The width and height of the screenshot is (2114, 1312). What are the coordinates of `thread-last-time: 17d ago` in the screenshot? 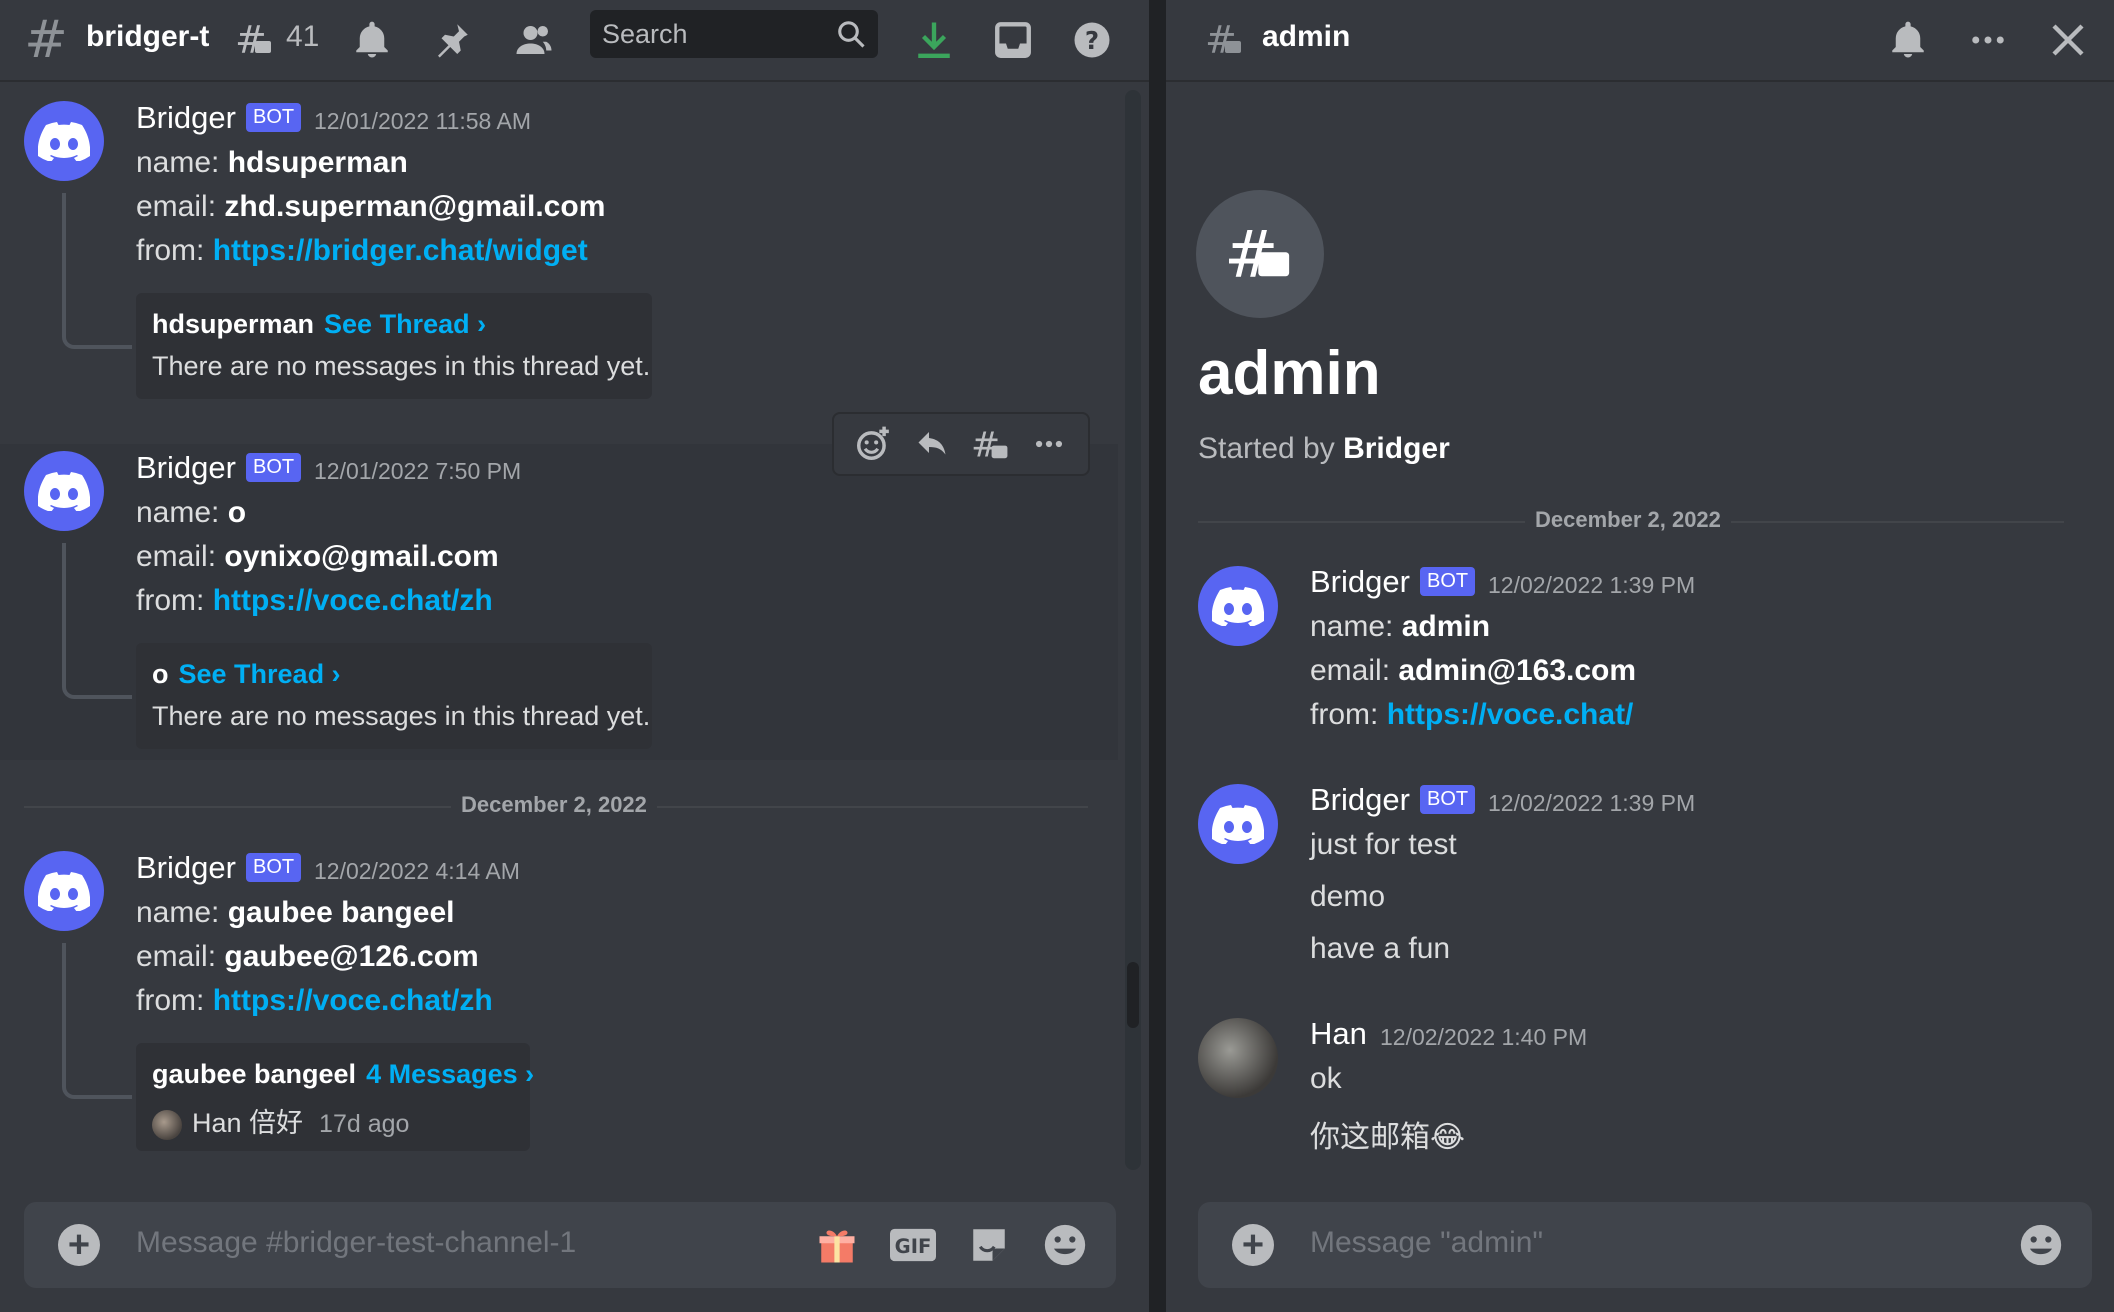 It's located at (364, 1124).